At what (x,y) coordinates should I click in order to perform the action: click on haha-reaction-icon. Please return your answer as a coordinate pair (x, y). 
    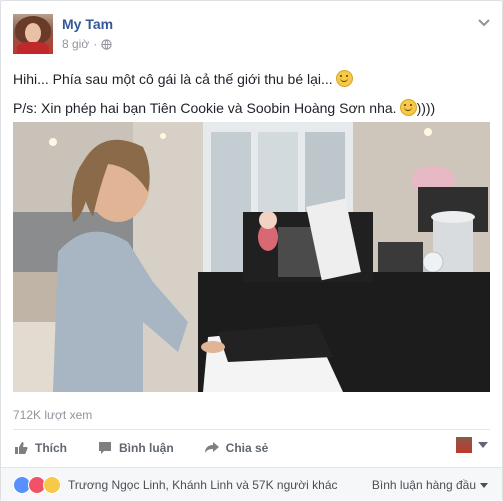
    Looking at the image, I should click on (52, 485).